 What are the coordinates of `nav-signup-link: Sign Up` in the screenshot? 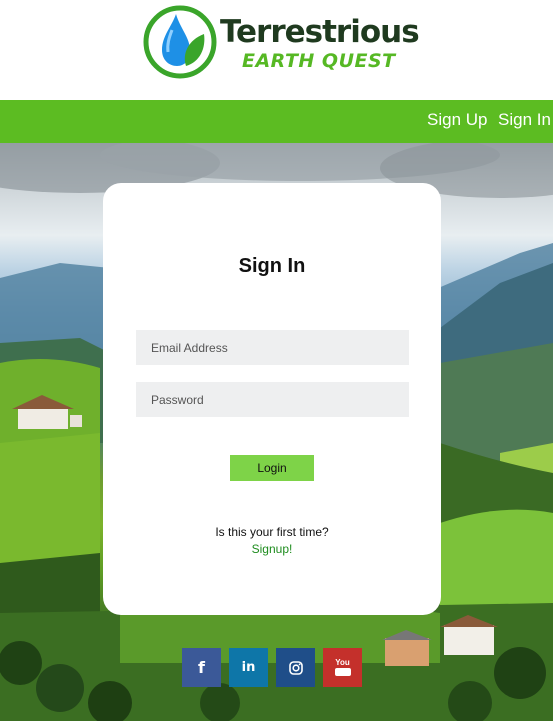 It's located at (457, 120).